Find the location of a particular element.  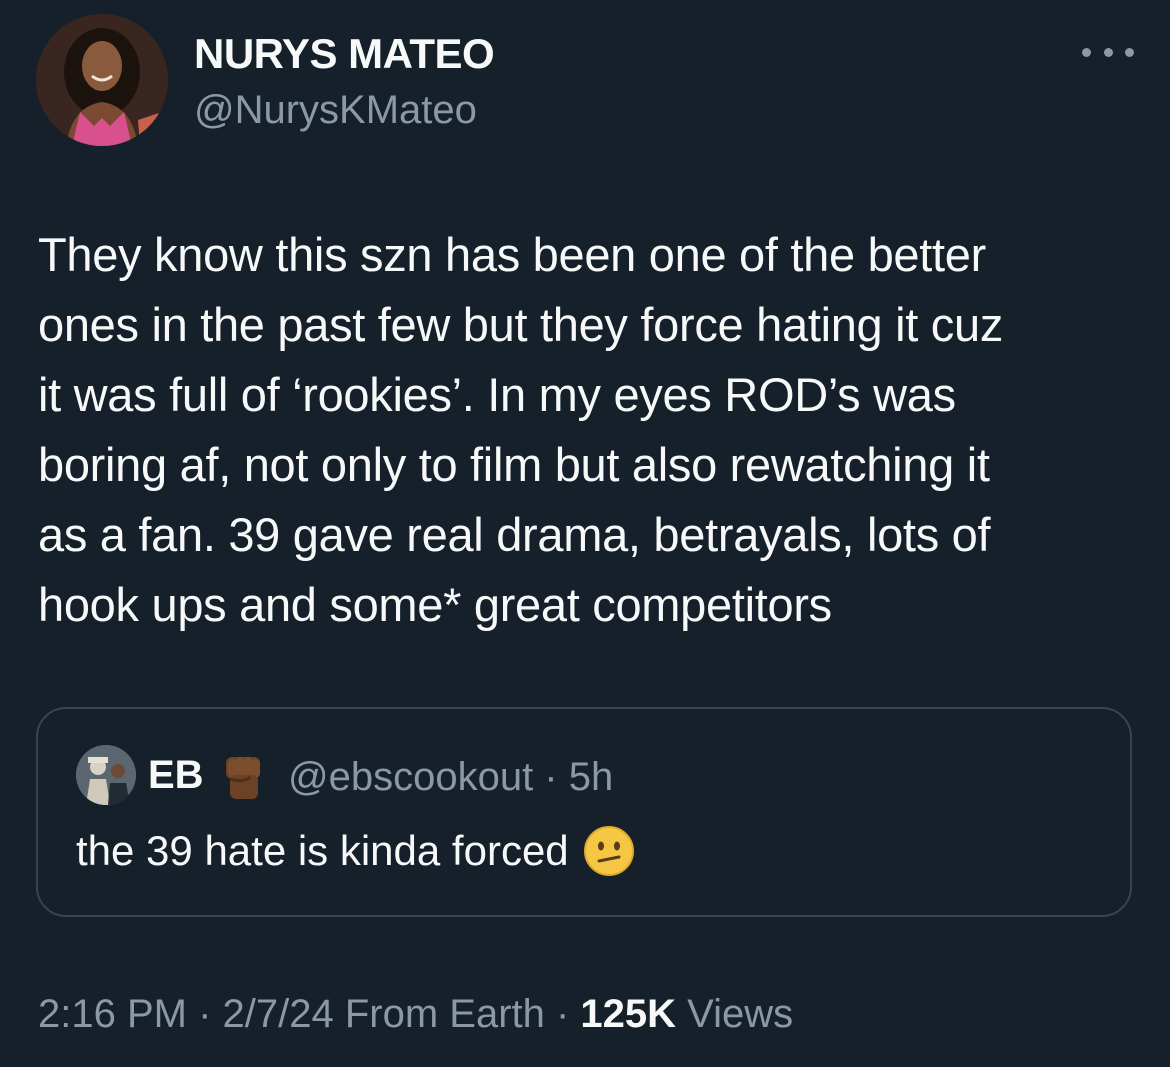

timestamp: 2:16 PM · 2/7/24 From Earth · is located at coordinates (309, 1014).